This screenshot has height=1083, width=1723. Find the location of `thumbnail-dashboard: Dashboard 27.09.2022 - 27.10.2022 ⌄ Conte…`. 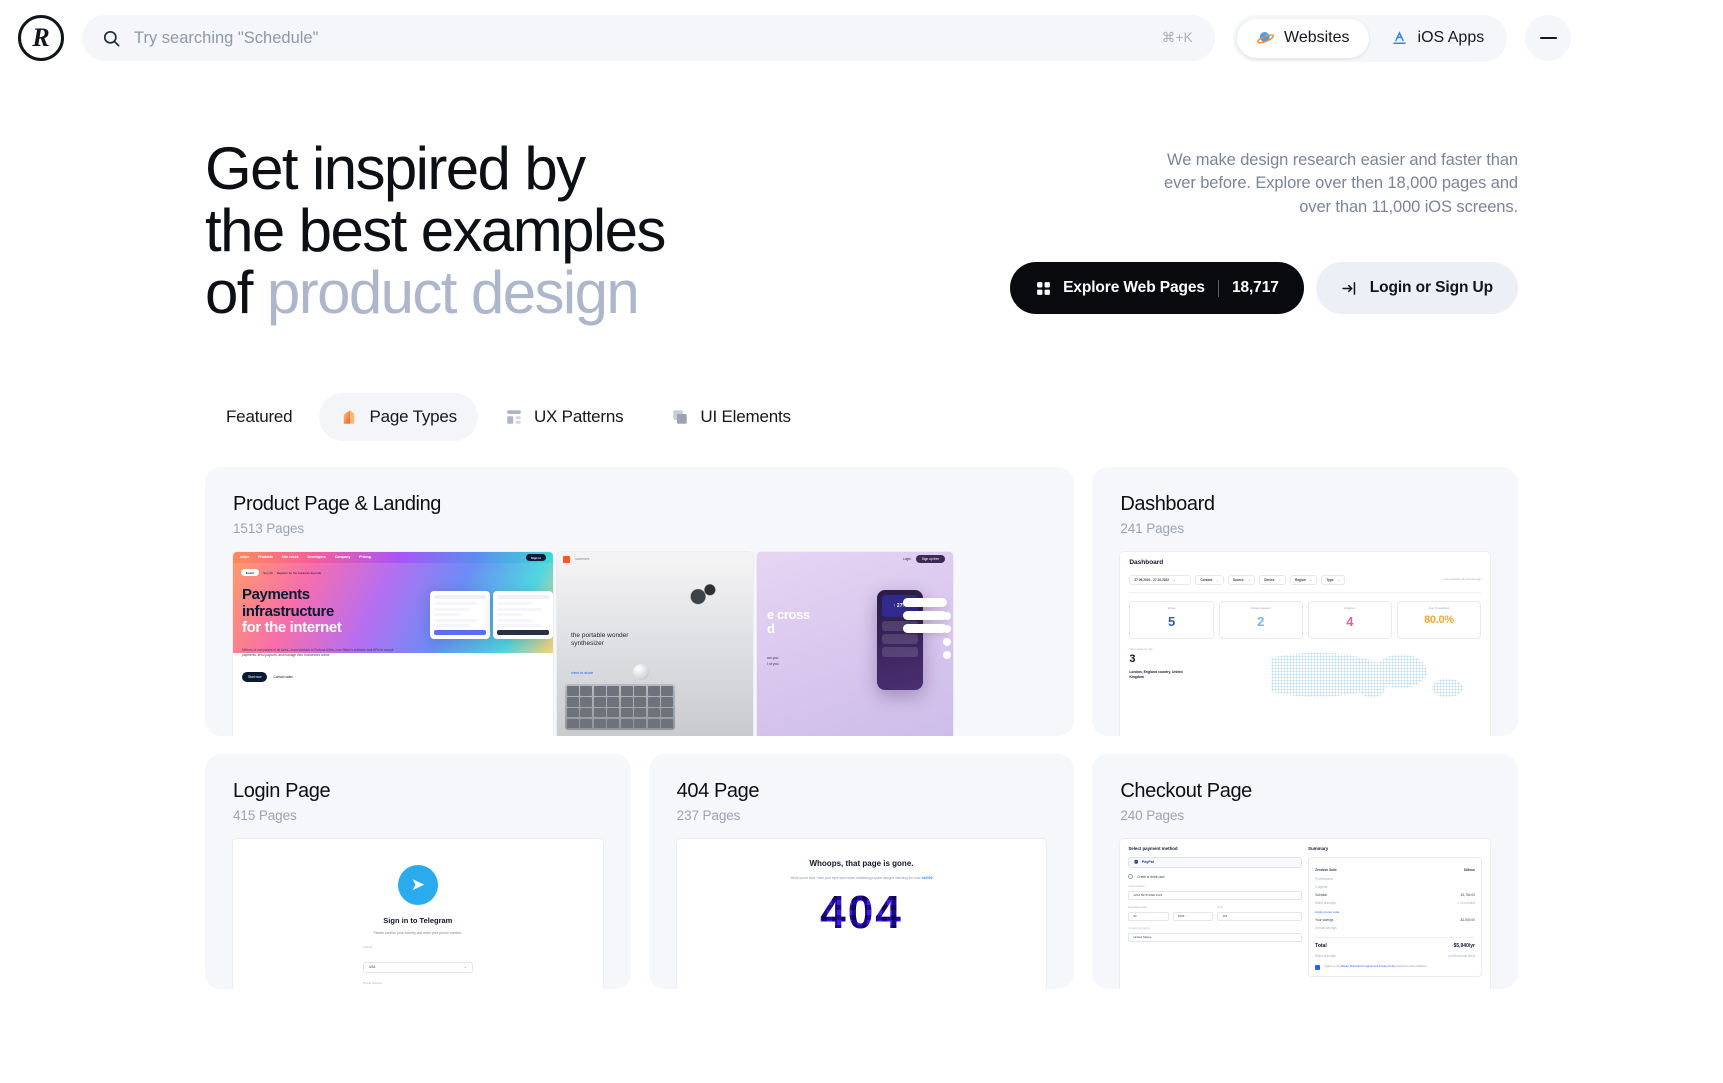

thumbnail-dashboard: Dashboard 27.09.2022 - 27.10.2022 ⌄ Conte… is located at coordinates (1305, 644).